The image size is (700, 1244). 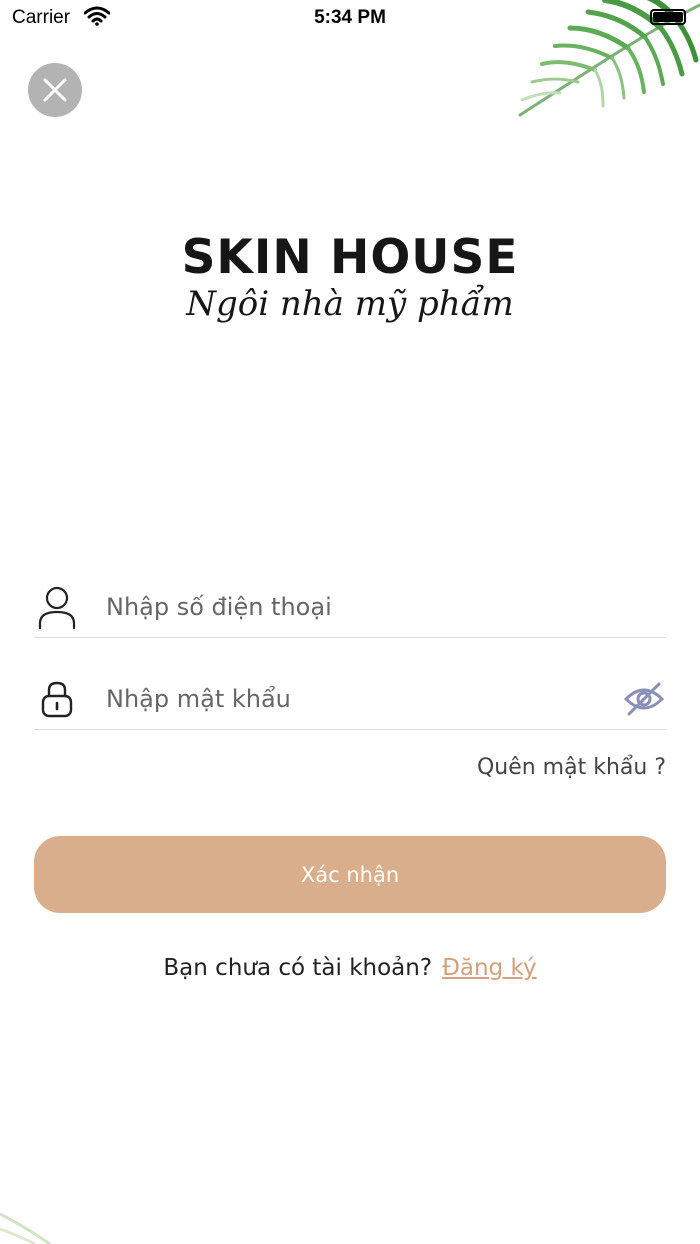 I want to click on phone-field, so click(x=350, y=607).